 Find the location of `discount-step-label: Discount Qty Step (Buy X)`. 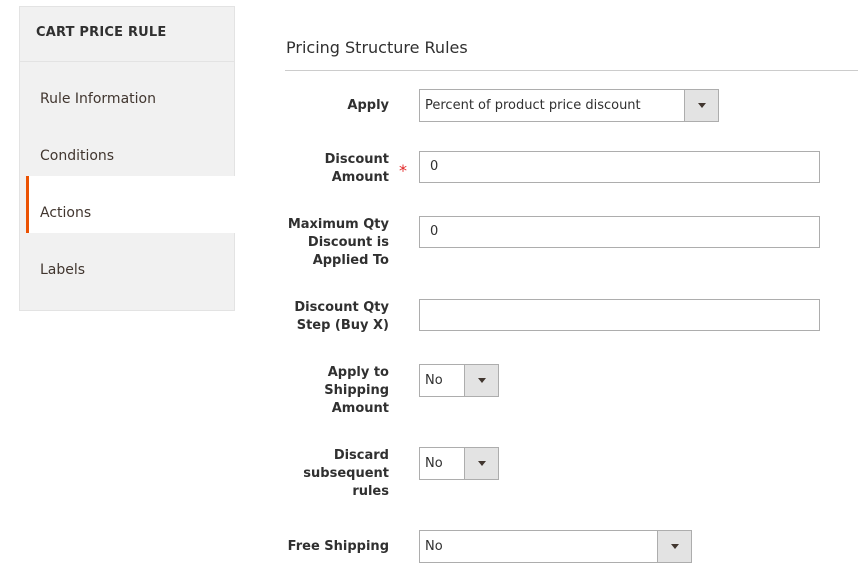

discount-step-label: Discount Qty Step (Buy X) is located at coordinates (341, 316).